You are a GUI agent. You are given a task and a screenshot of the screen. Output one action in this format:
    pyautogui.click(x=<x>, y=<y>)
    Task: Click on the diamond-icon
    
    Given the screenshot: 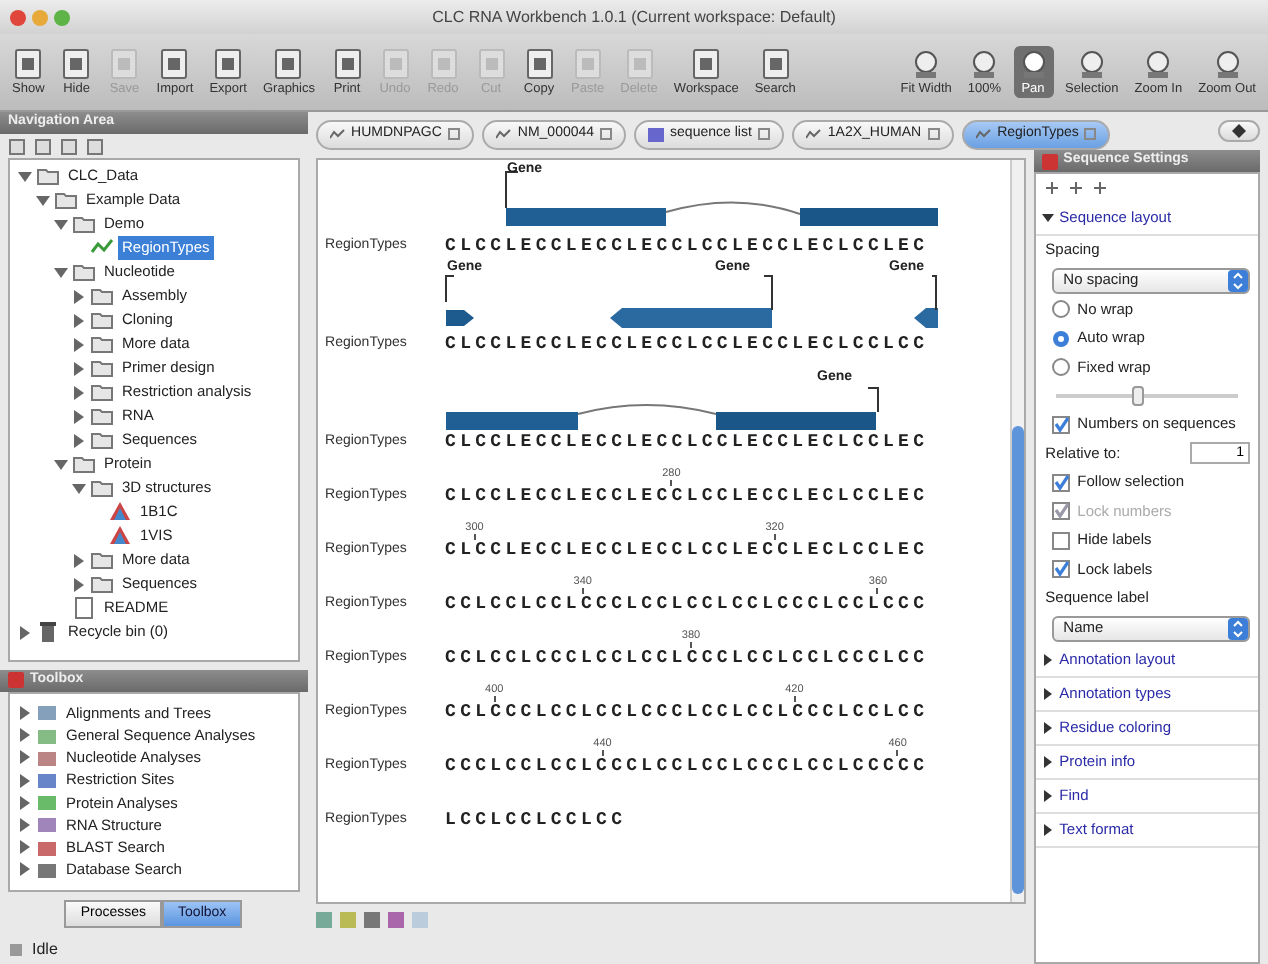 What is the action you would take?
    pyautogui.click(x=1239, y=131)
    